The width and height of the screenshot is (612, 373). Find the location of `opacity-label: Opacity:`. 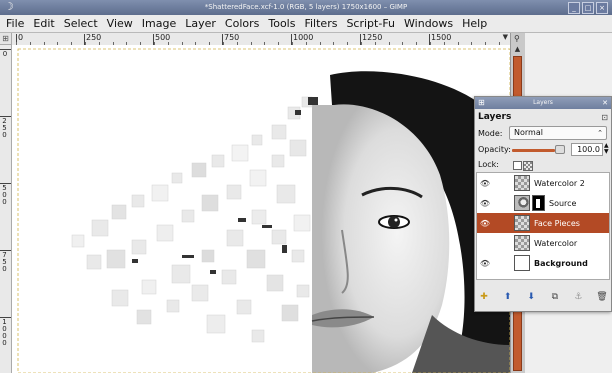

opacity-label: Opacity: is located at coordinates (494, 149).